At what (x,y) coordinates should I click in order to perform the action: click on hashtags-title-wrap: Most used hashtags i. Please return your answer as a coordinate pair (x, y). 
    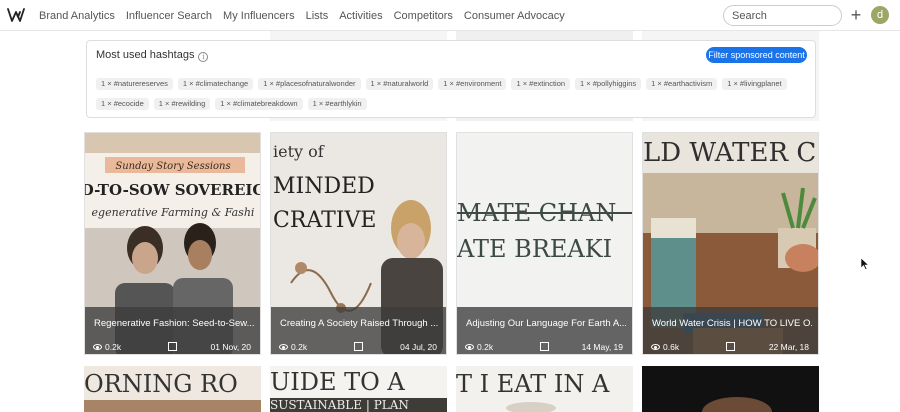
    Looking at the image, I should click on (152, 55).